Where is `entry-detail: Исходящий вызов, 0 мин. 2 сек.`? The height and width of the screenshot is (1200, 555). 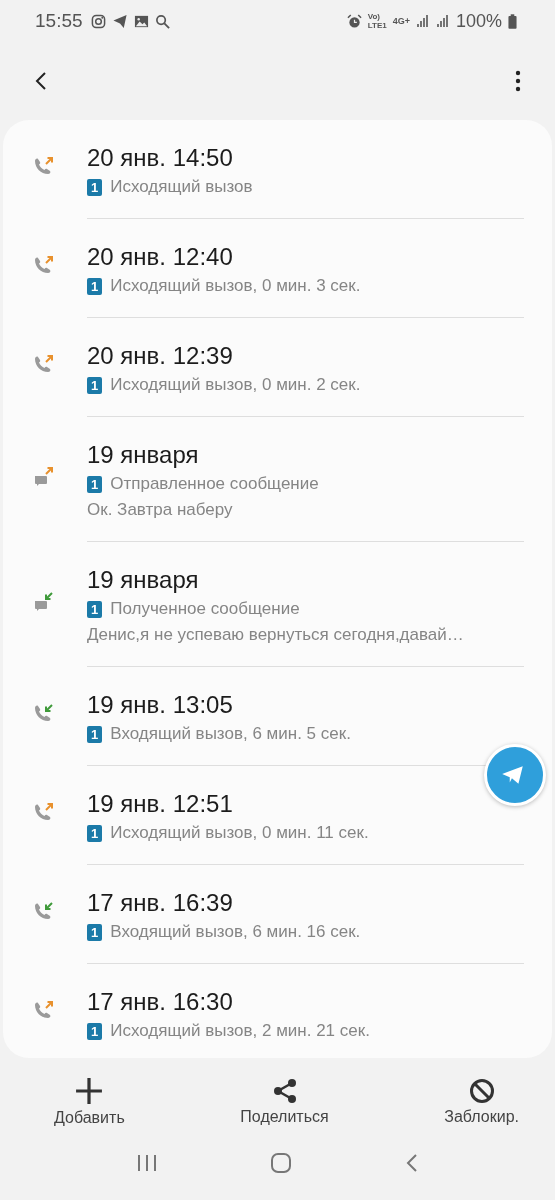
entry-detail: Исходящий вызов, 0 мин. 2 сек. is located at coordinates (235, 385).